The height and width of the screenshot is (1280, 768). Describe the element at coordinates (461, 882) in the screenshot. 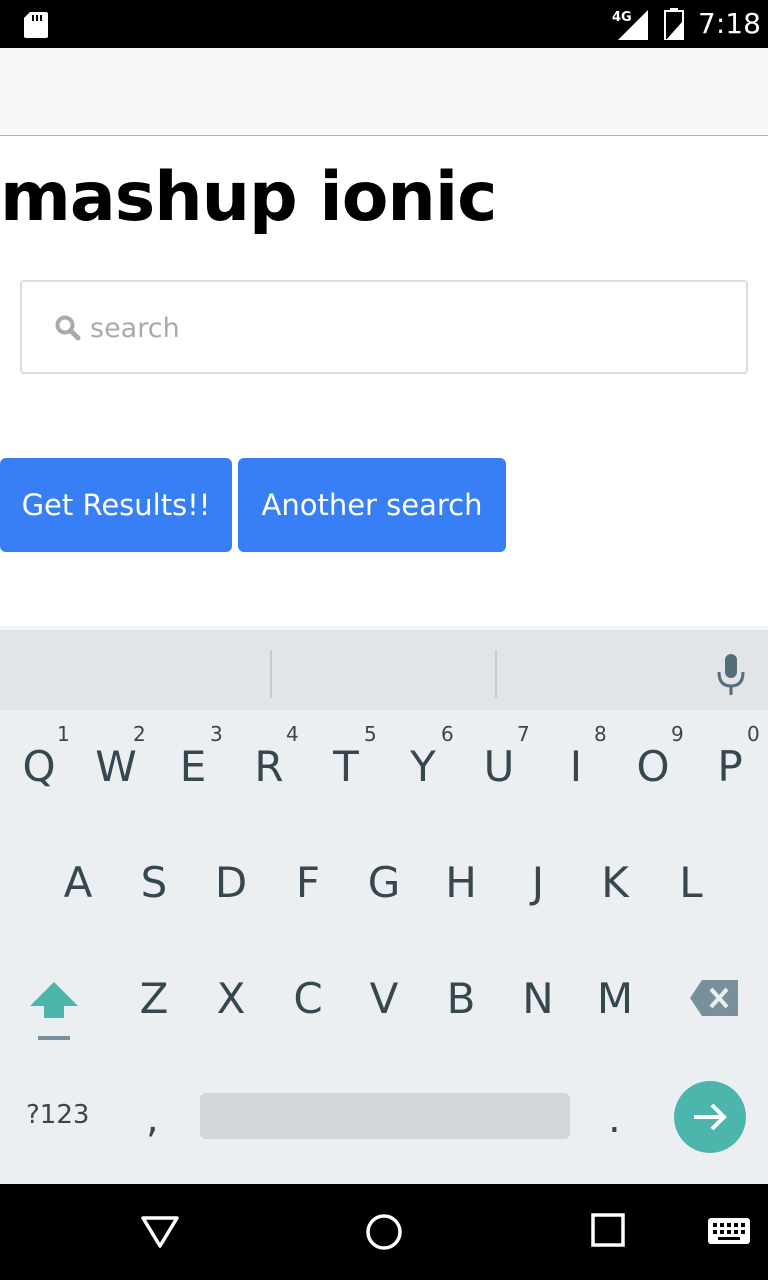

I see `key-h: H` at that location.